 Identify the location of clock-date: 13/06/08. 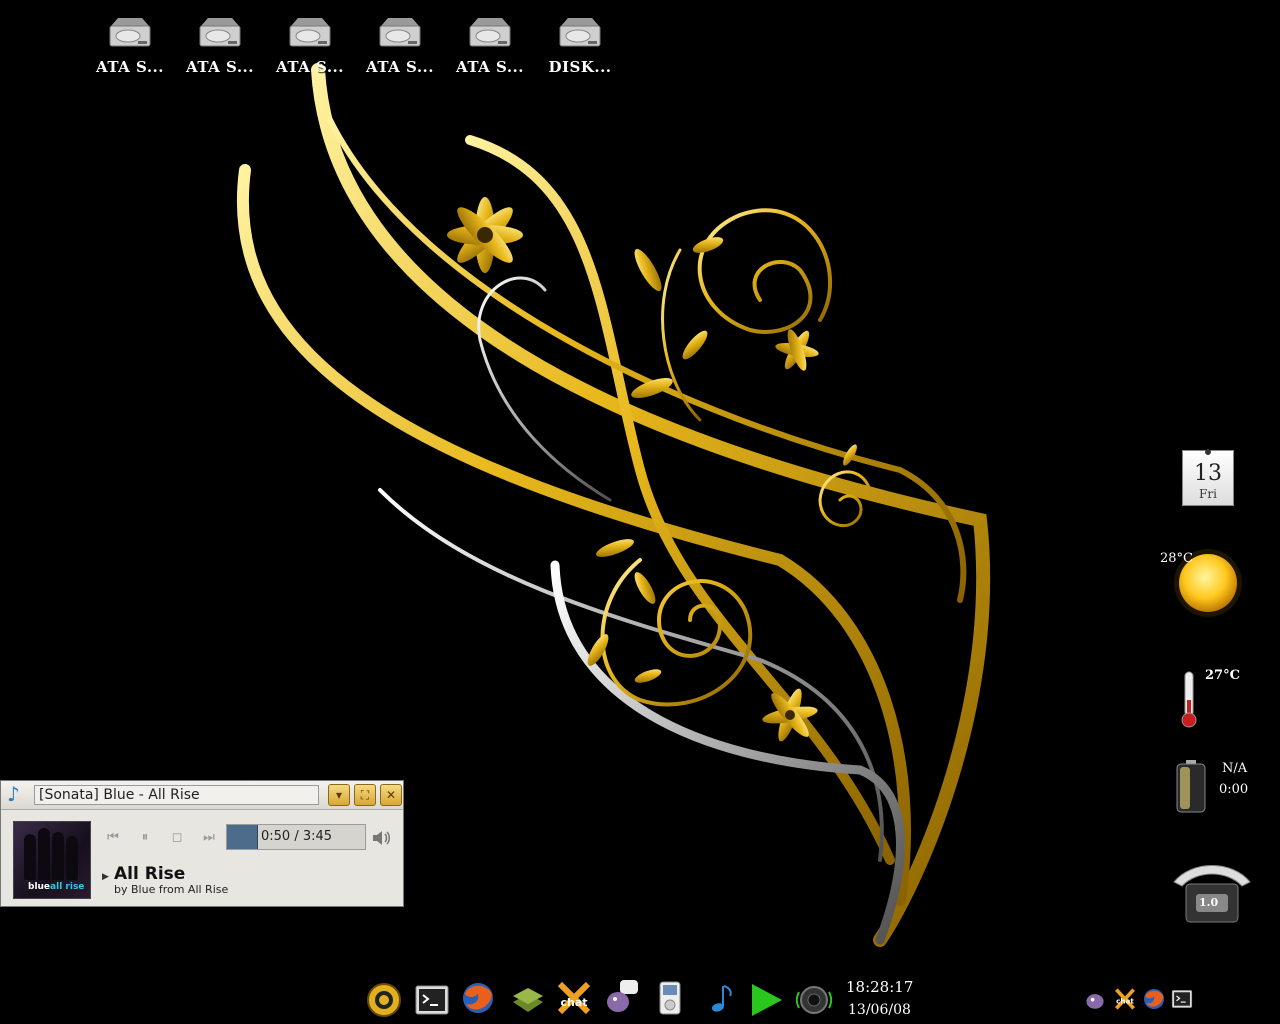
(879, 1010).